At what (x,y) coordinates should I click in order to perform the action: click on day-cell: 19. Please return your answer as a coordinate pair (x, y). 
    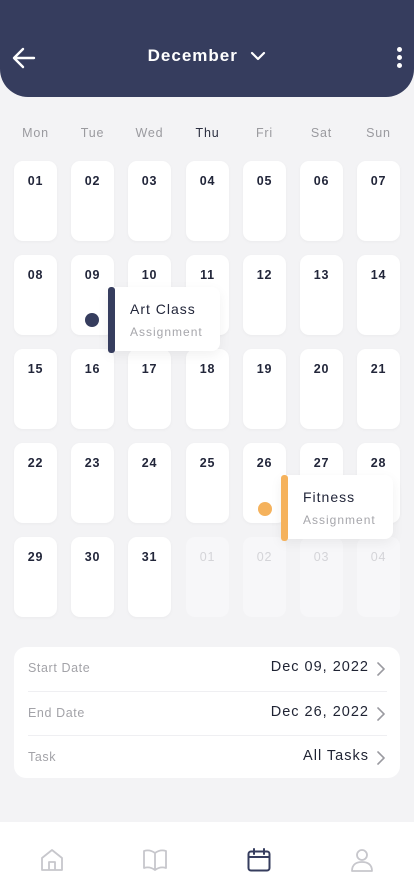
    Looking at the image, I should click on (264, 389).